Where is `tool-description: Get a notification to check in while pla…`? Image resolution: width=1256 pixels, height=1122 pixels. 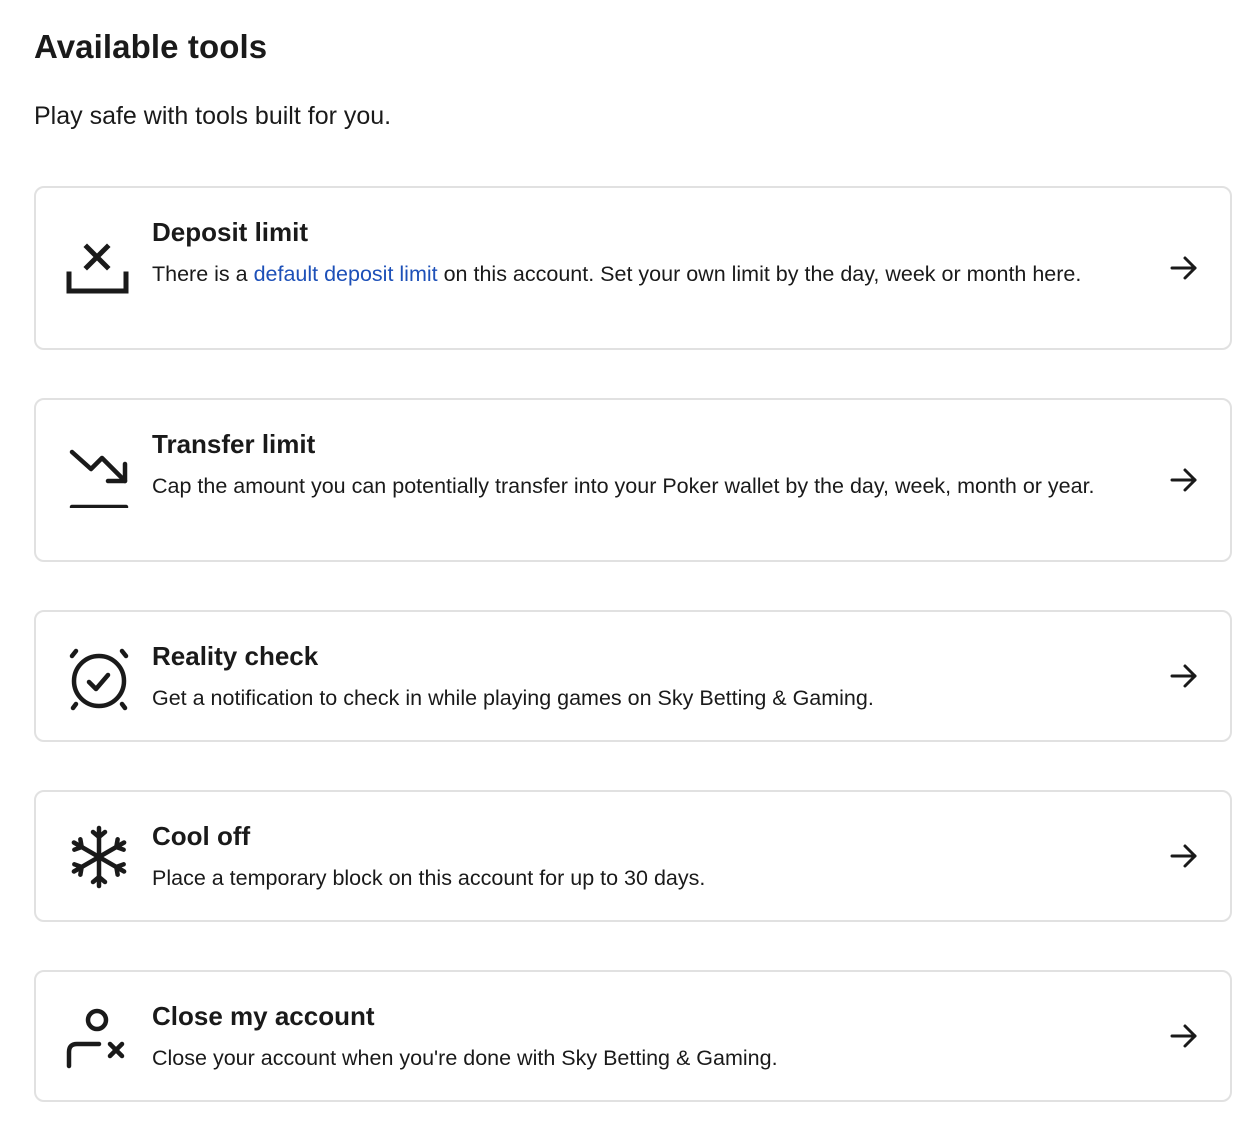
tool-description: Get a notification to check in while pla… is located at coordinates (513, 698).